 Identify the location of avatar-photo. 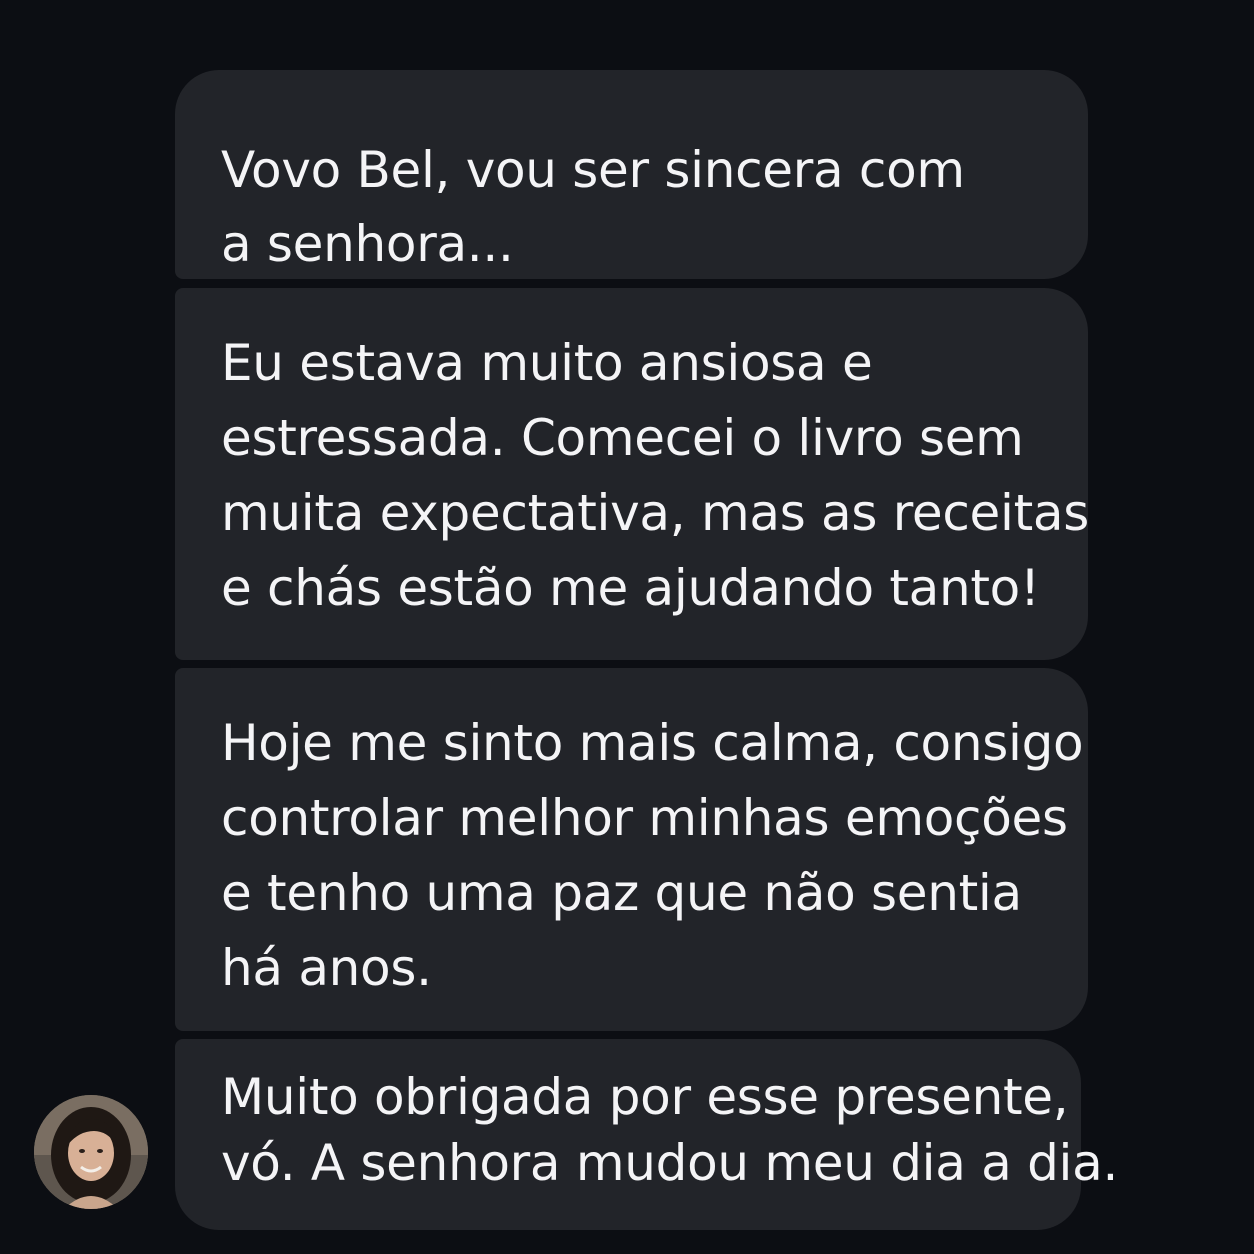
(91, 1152).